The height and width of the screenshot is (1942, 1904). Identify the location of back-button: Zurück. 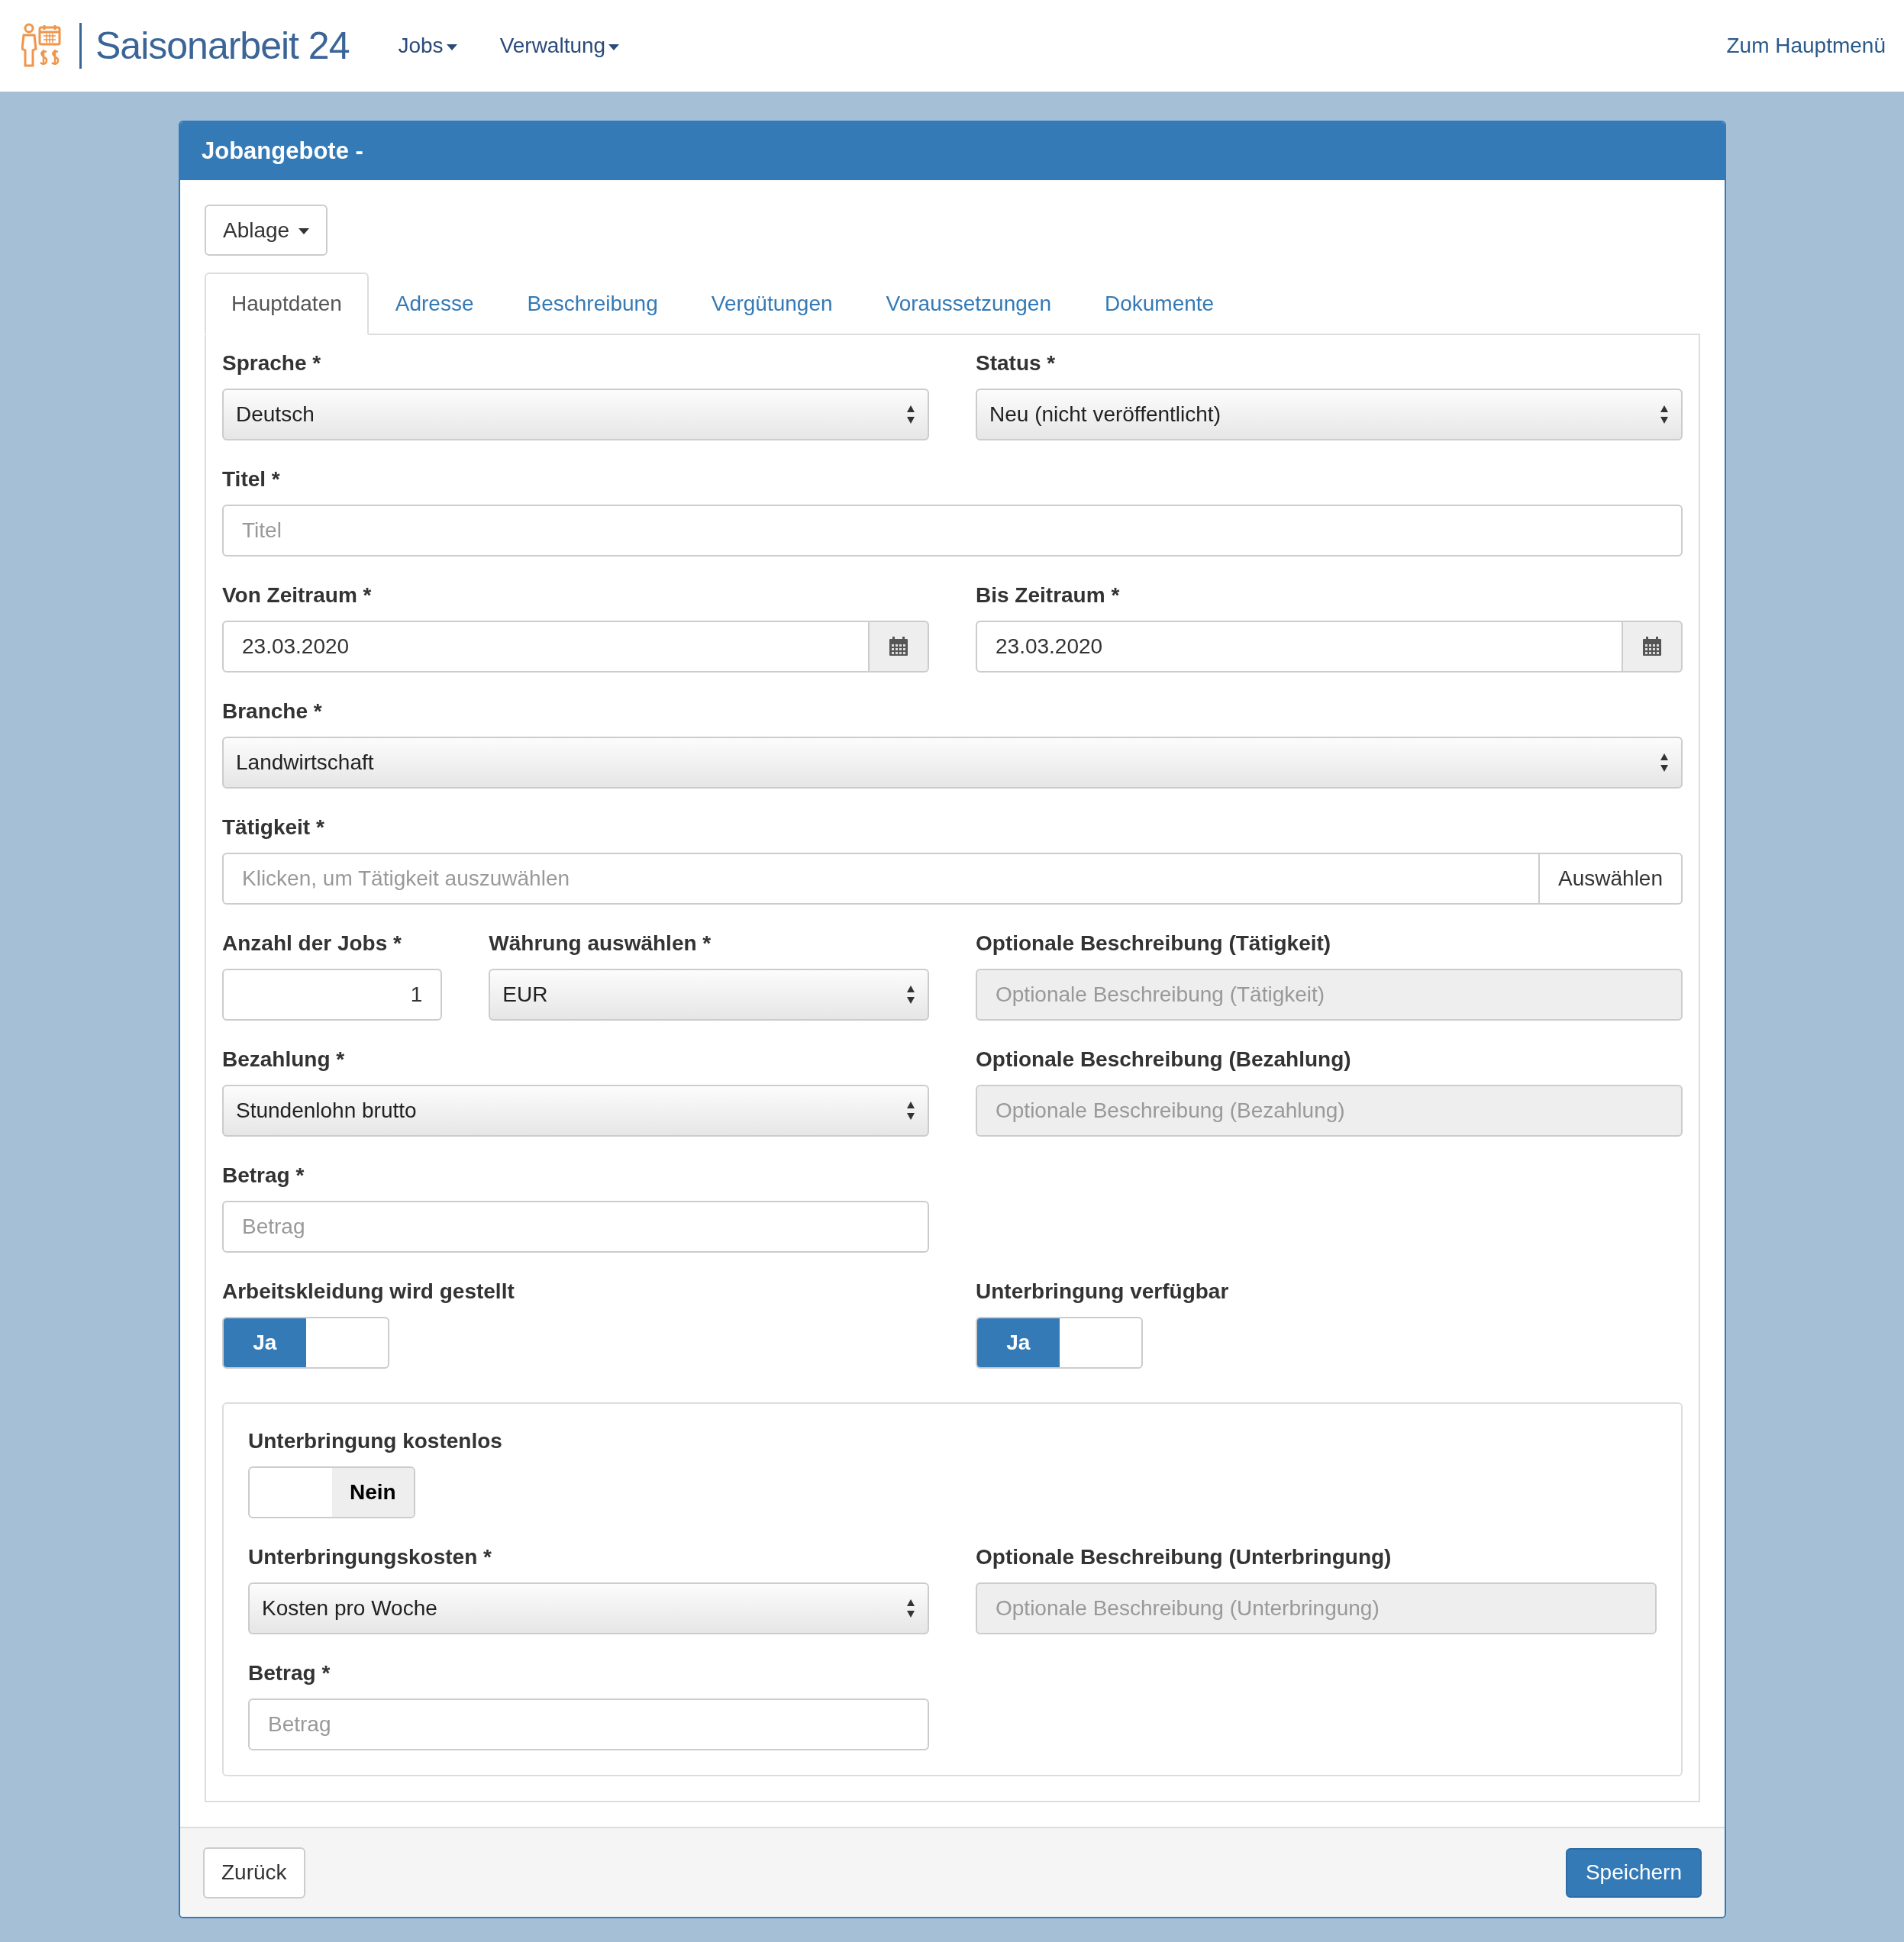
(254, 1872).